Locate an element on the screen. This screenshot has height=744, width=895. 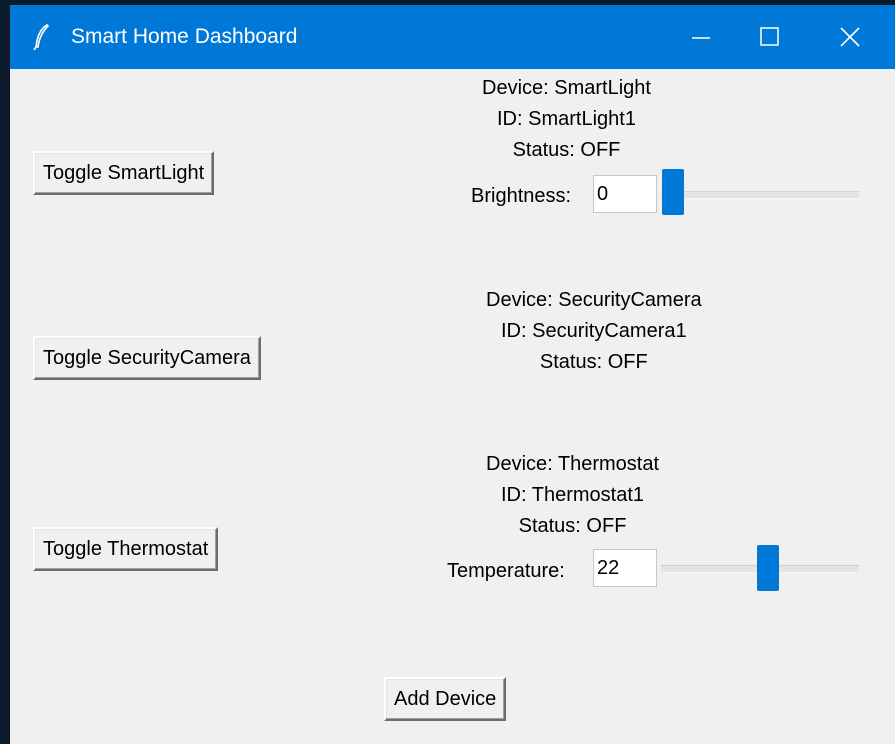
maximize-button is located at coordinates (770, 37).